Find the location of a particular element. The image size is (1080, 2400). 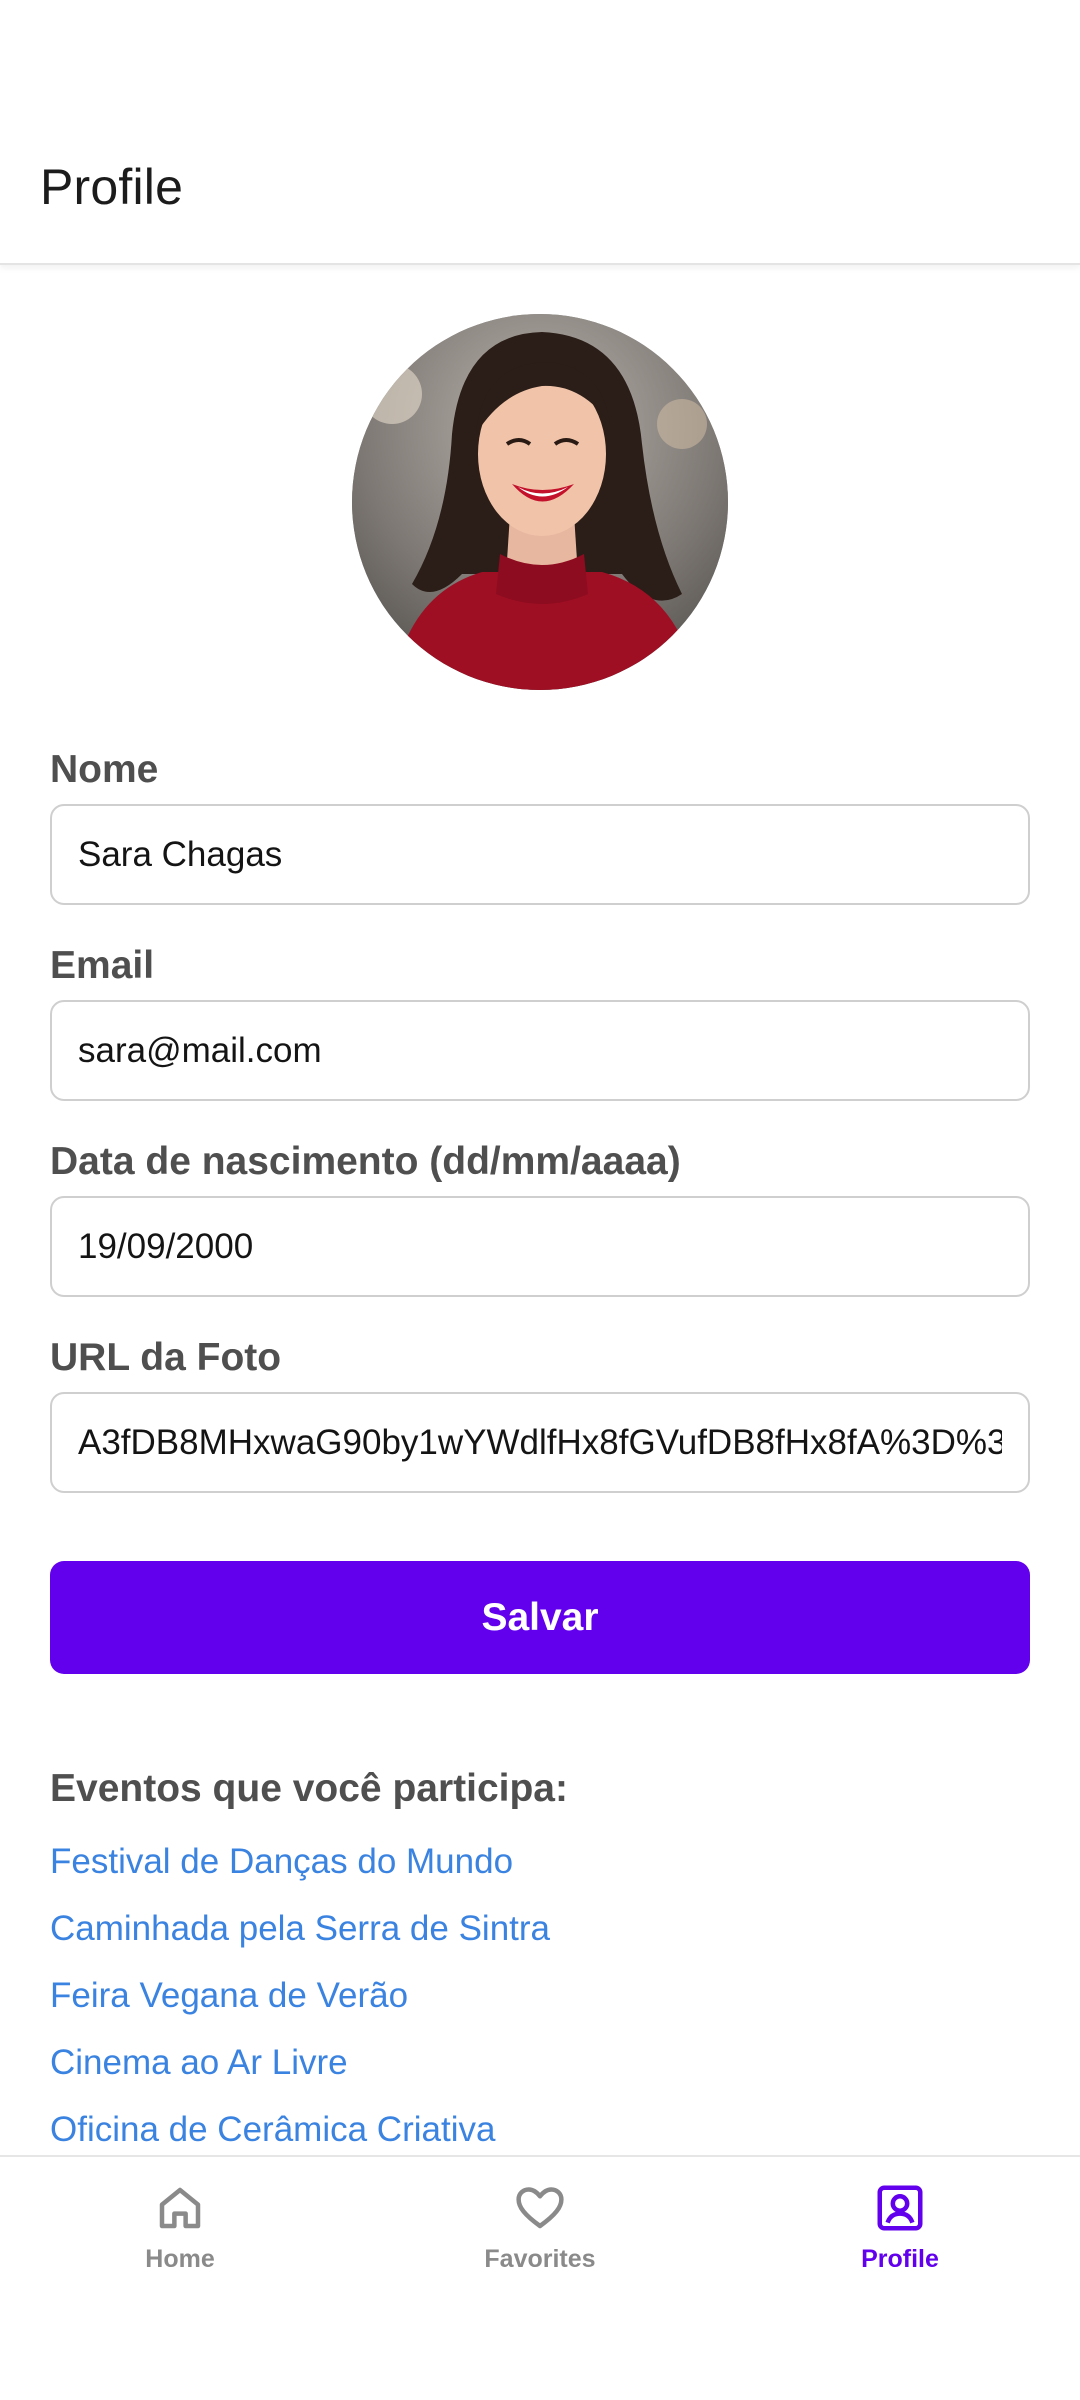

name-field is located at coordinates (540, 854).